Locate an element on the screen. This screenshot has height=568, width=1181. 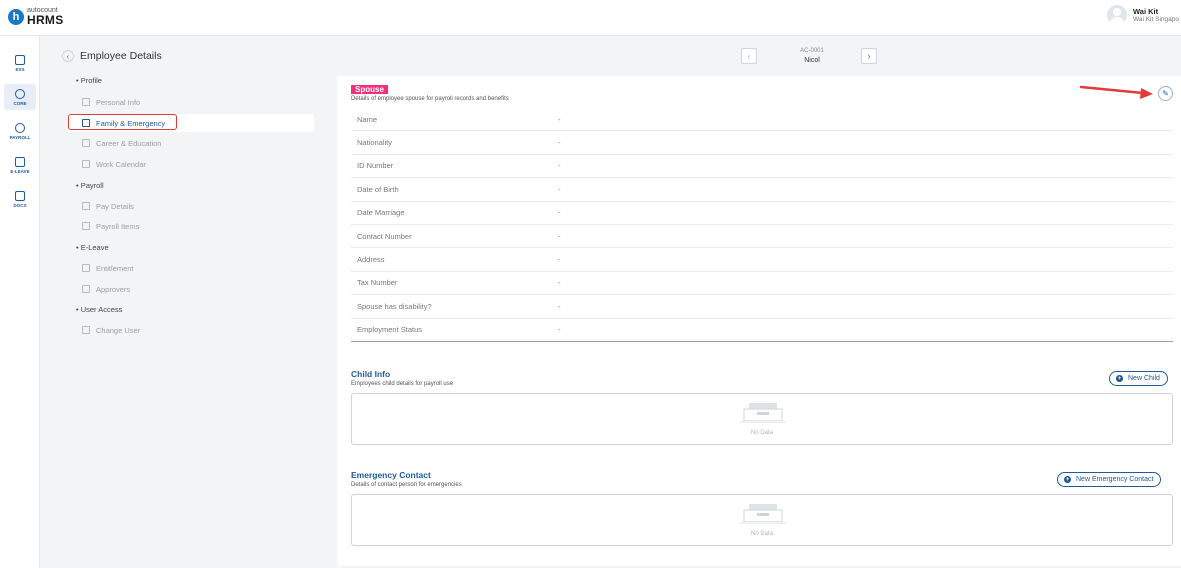
avatar is located at coordinates (1117, 15).